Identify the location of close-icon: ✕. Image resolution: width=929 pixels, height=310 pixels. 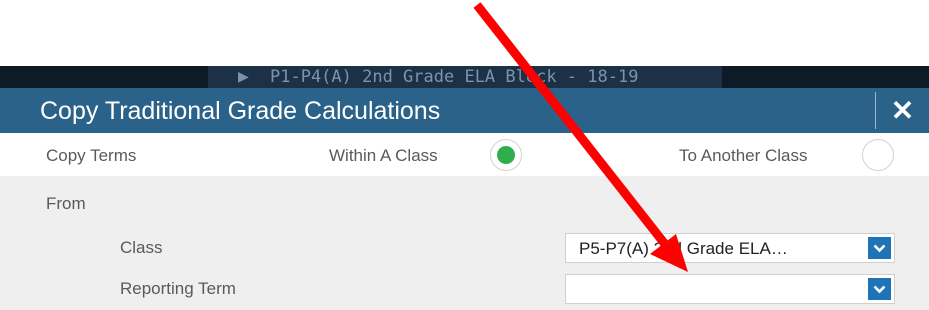
(902, 110).